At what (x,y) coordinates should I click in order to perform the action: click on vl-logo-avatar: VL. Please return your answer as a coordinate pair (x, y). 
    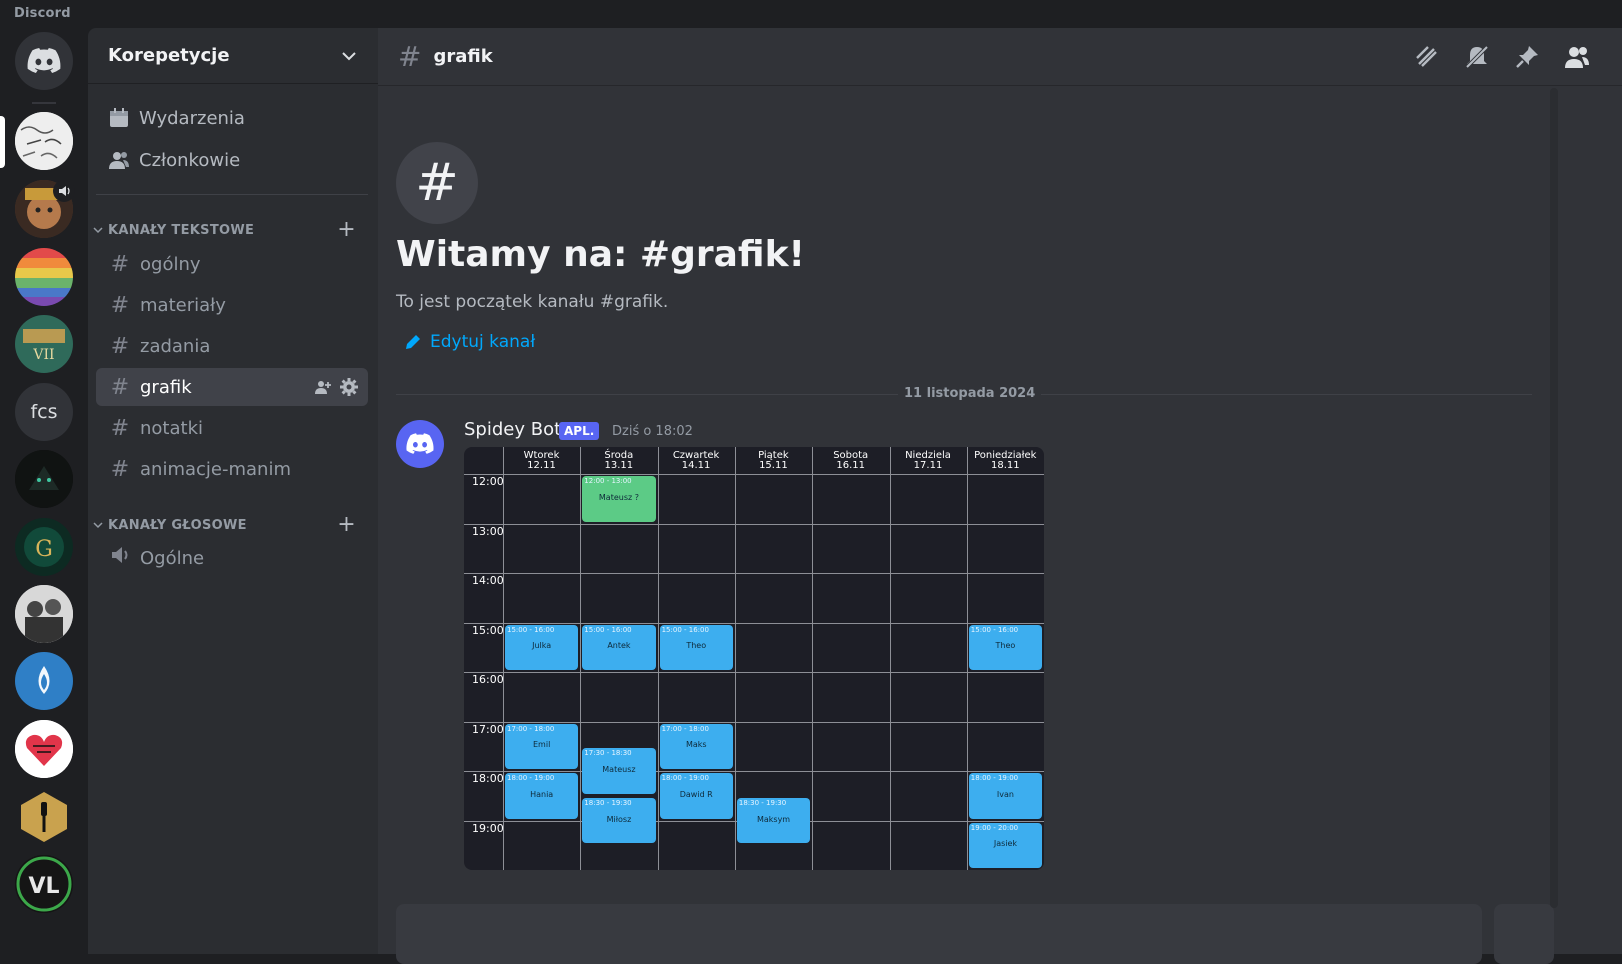
    Looking at the image, I should click on (44, 884).